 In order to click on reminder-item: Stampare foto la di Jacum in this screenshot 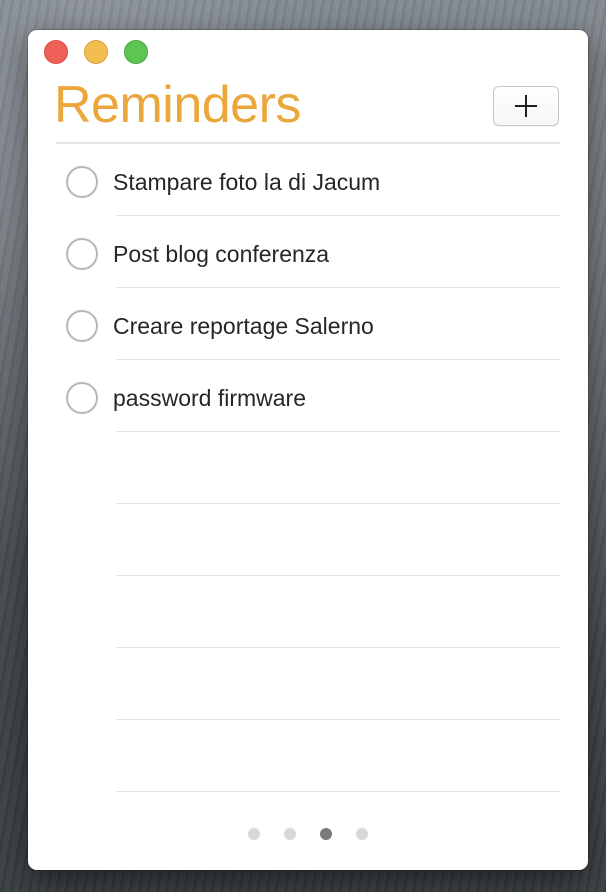, I will do `click(308, 180)`.